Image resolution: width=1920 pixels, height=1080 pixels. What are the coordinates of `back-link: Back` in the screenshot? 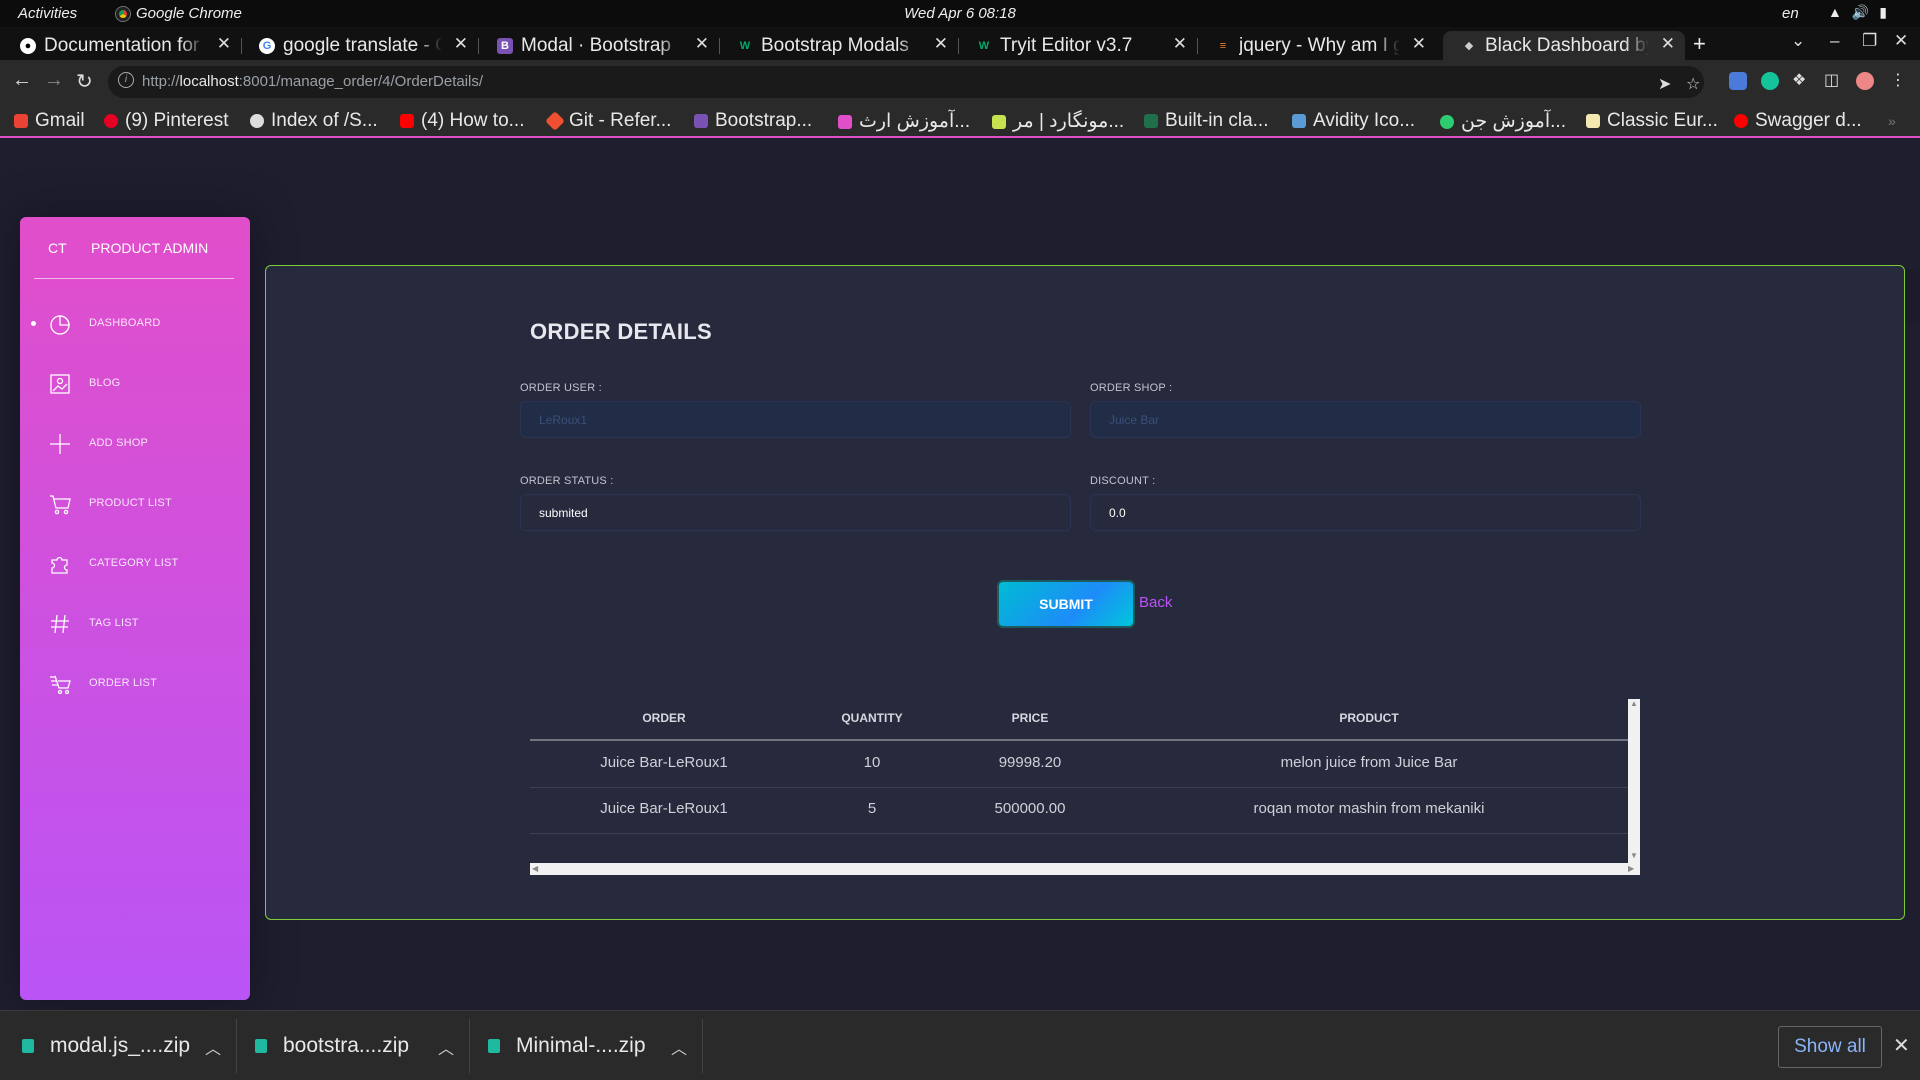 It's located at (1155, 602).